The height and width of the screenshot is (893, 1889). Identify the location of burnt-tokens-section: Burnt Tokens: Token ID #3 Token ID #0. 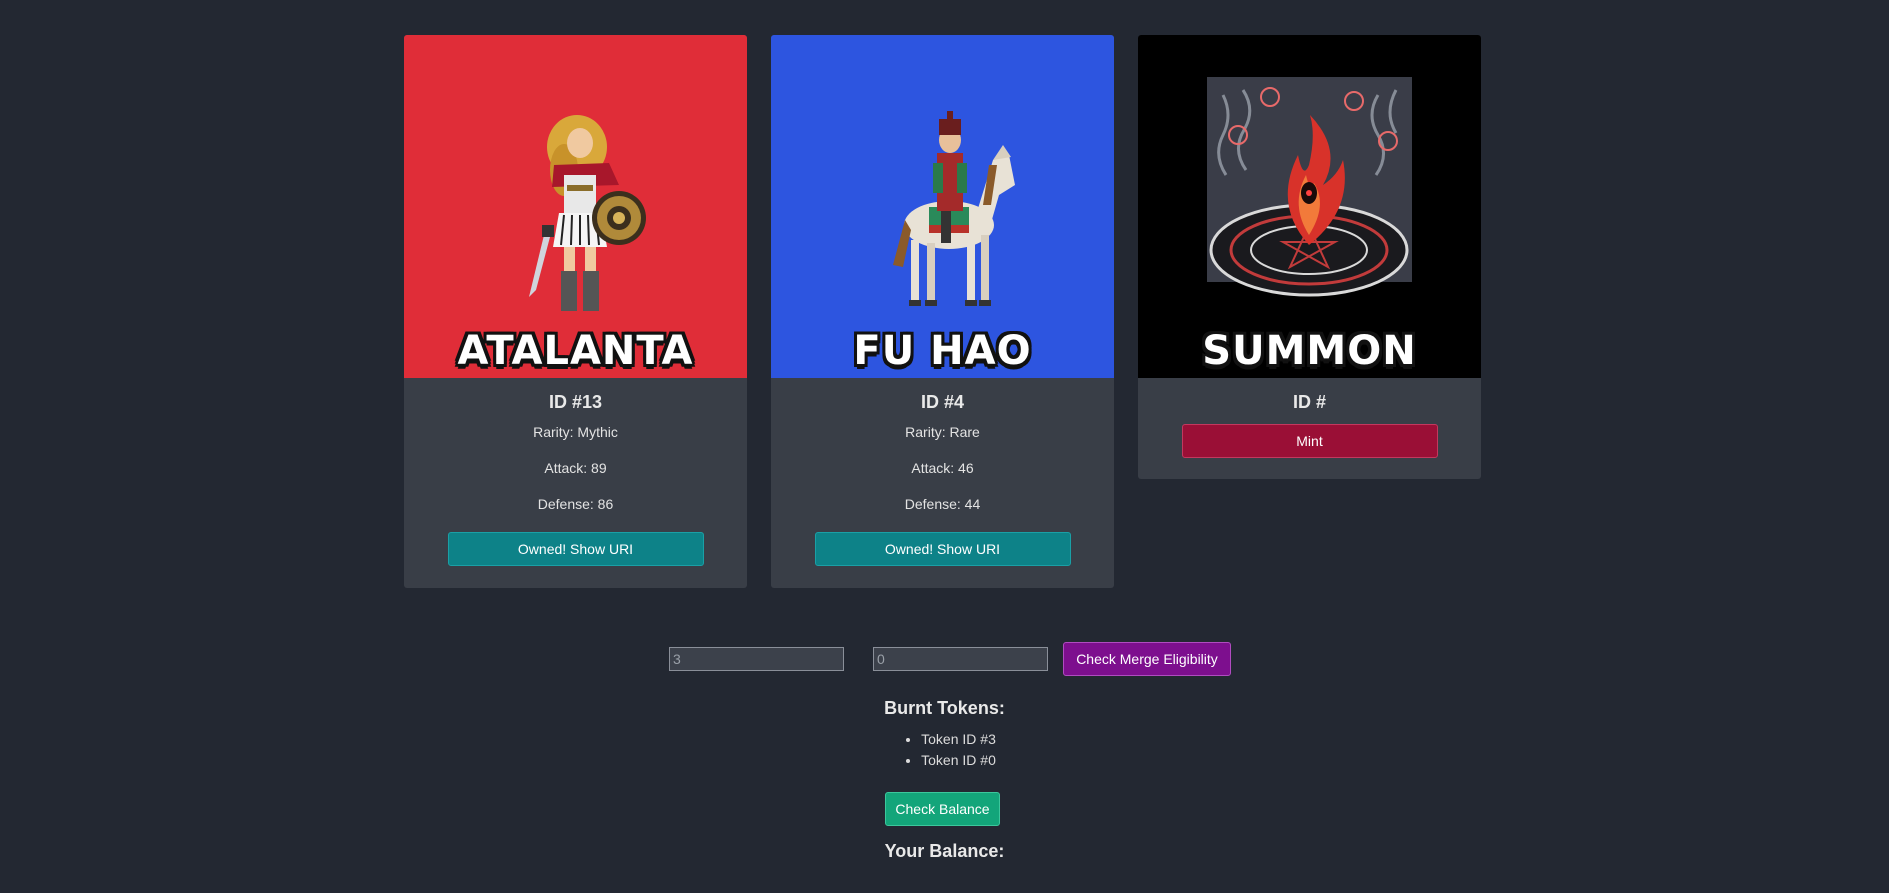
(944, 734).